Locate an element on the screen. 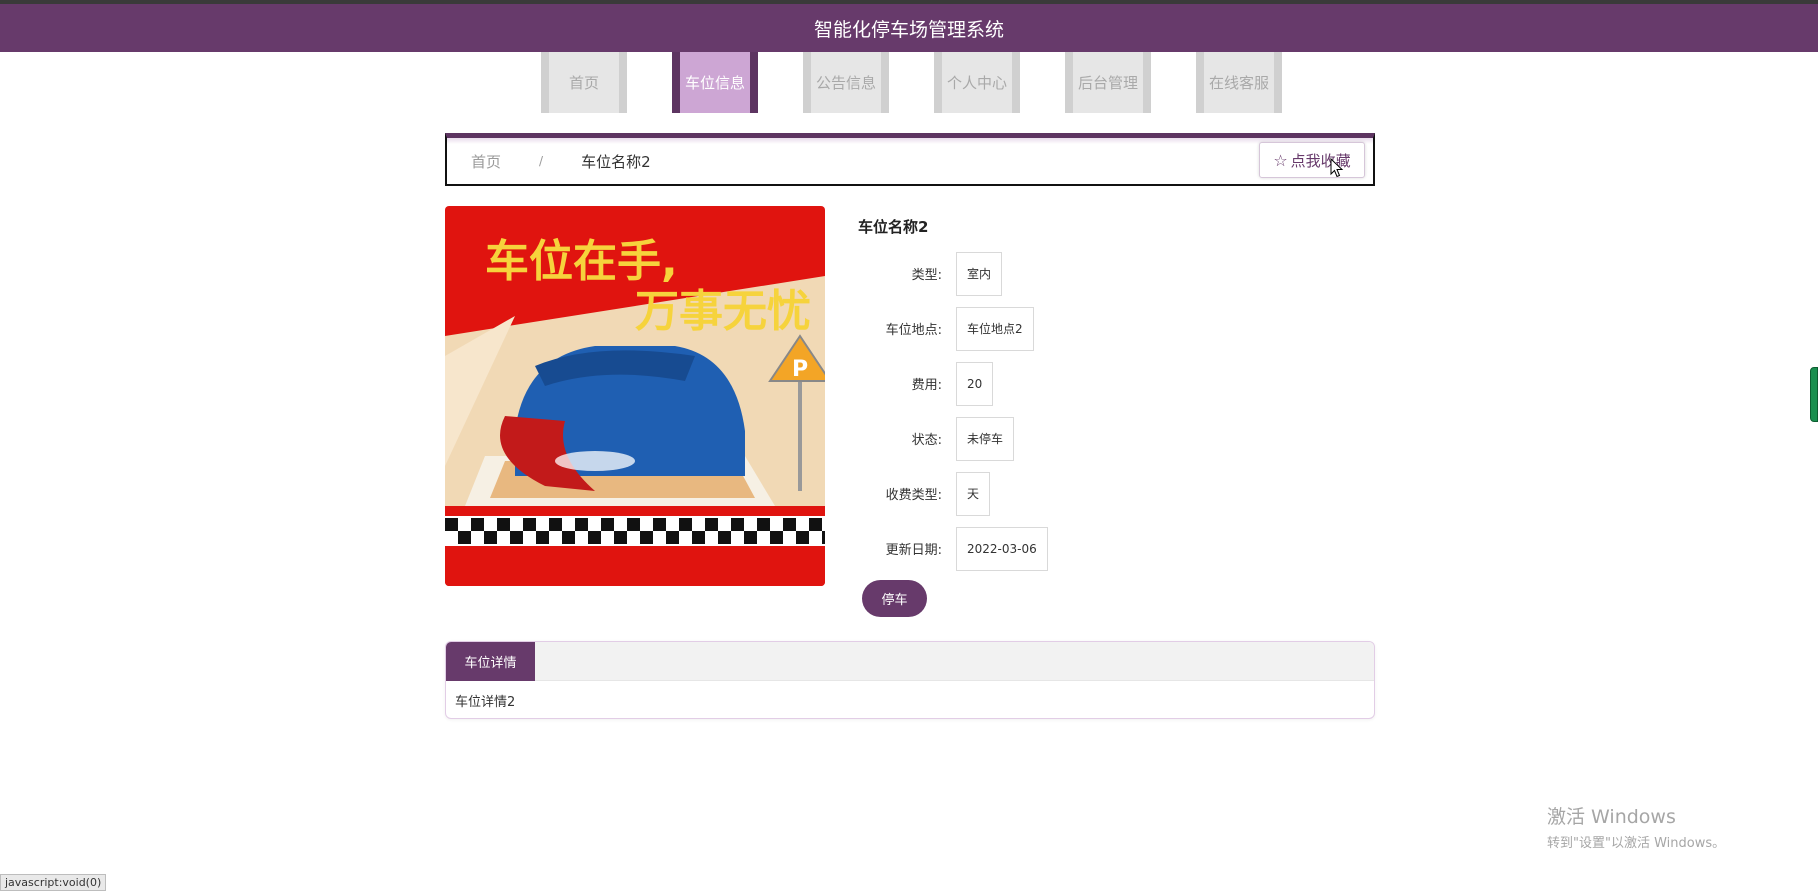  nav-item-label: 后台管理 is located at coordinates (1107, 83).